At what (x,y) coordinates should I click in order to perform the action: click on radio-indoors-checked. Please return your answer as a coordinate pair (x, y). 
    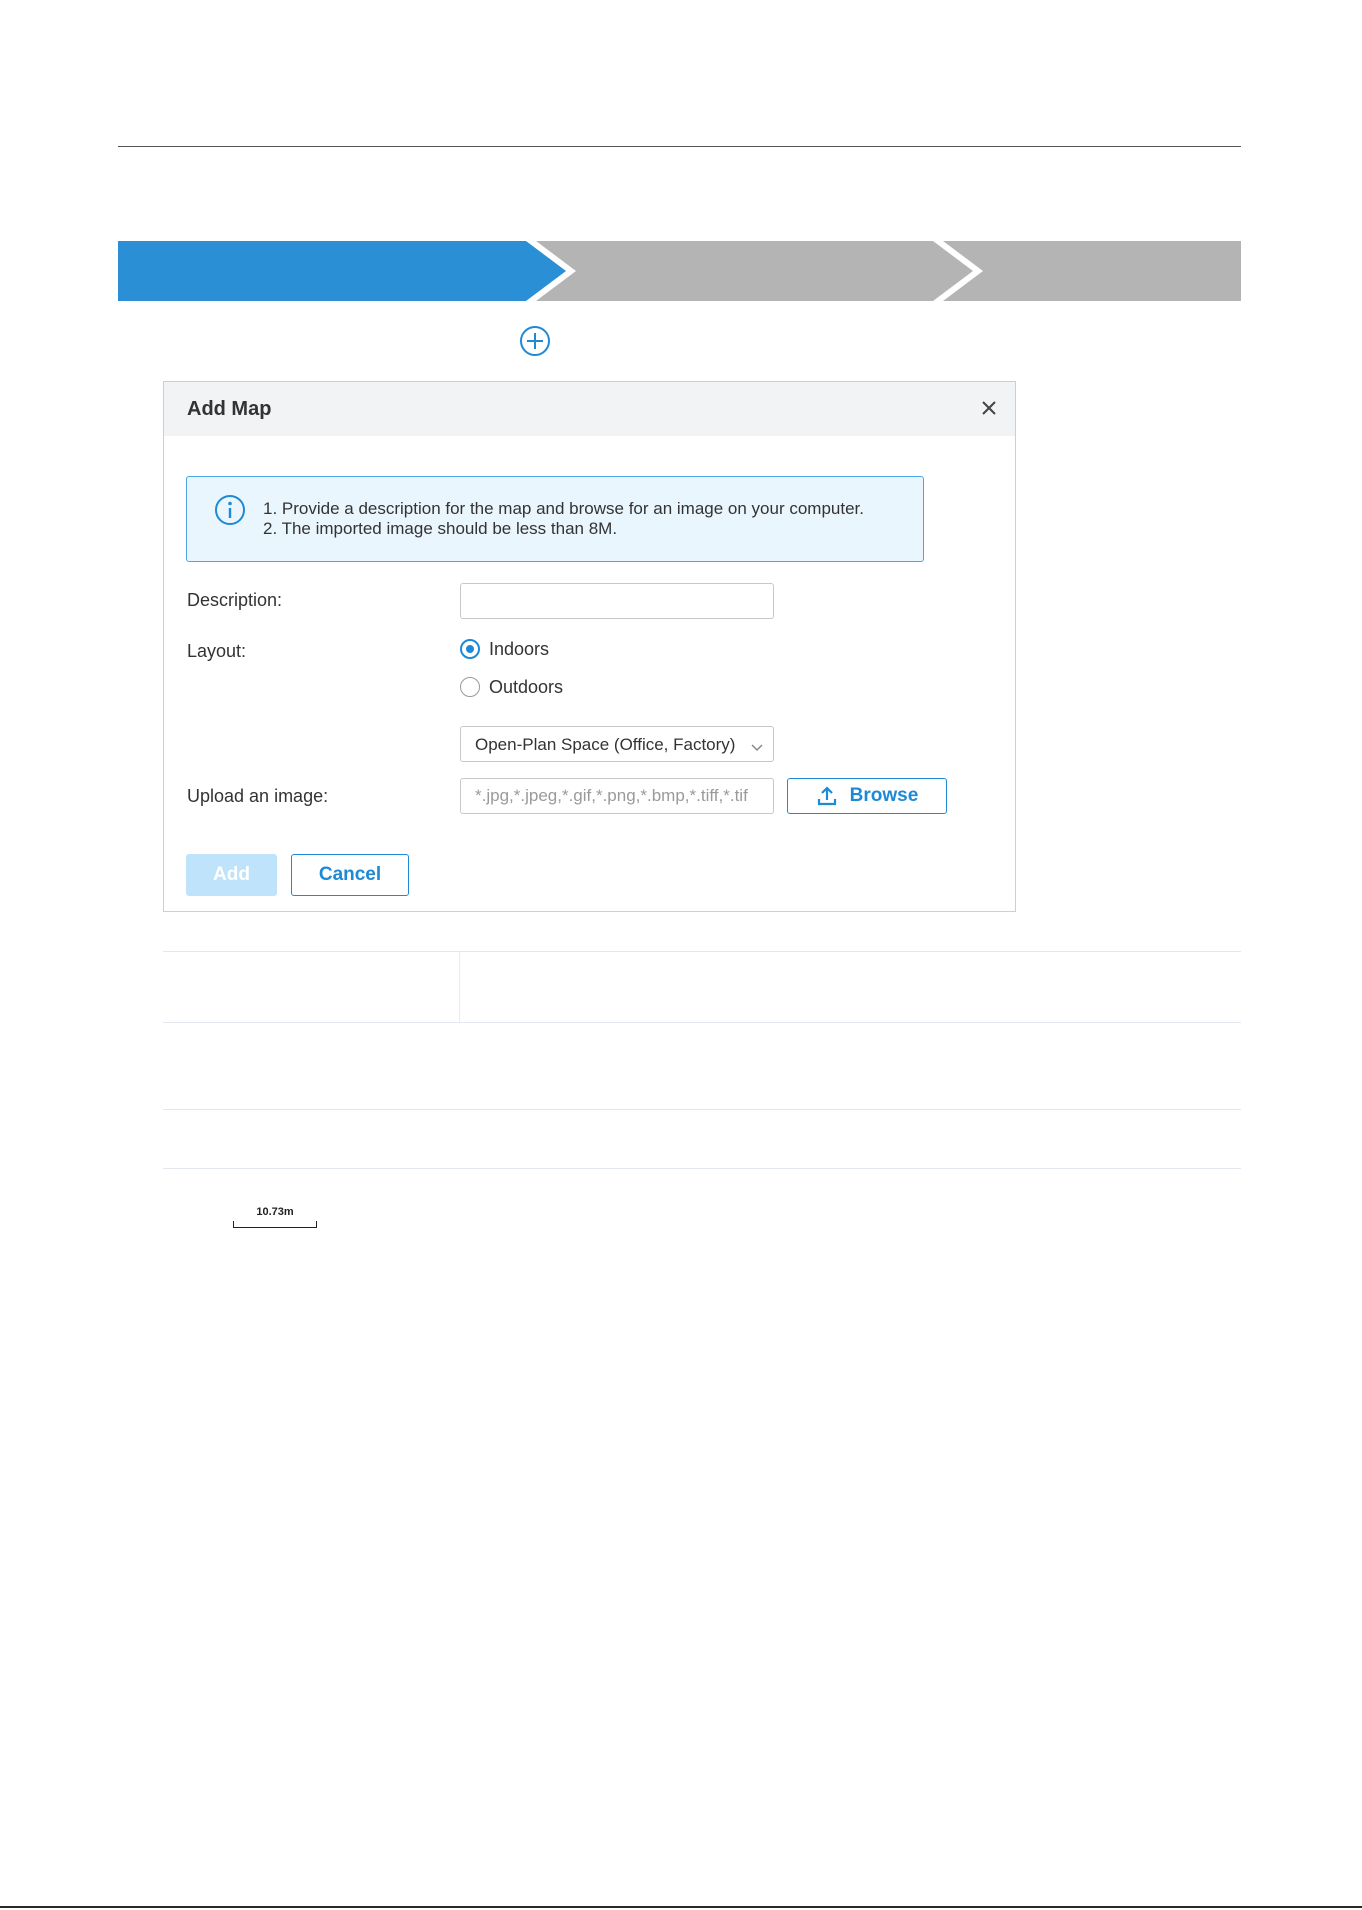
    Looking at the image, I should click on (470, 649).